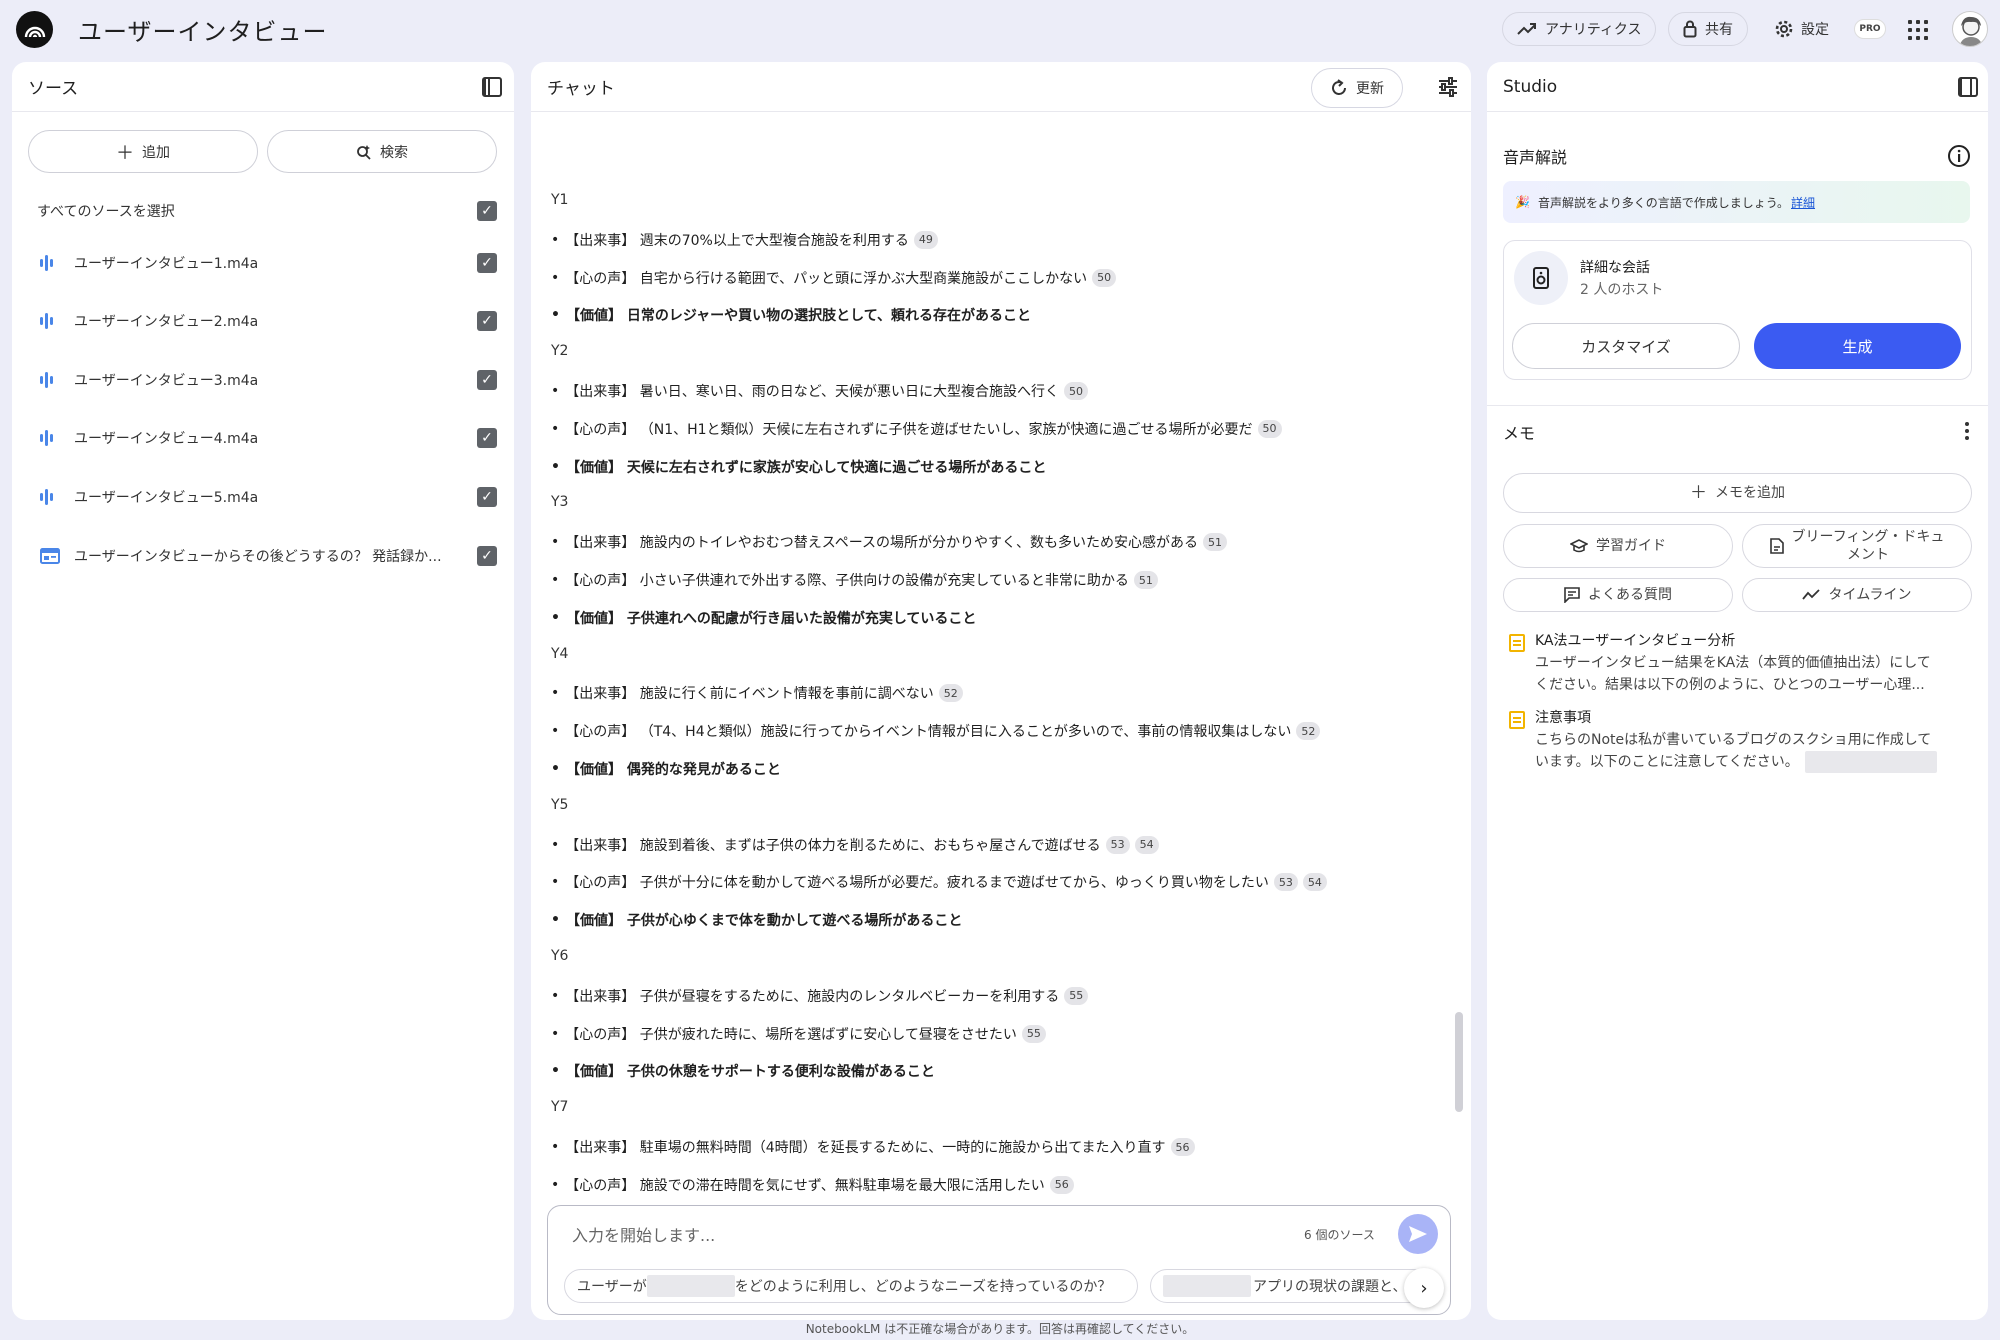 The height and width of the screenshot is (1340, 2000). Describe the element at coordinates (1000, 1329) in the screenshot. I see `disclaimer-footer: NotebookLM は不正確な場合があります。回答は再確認してください。` at that location.